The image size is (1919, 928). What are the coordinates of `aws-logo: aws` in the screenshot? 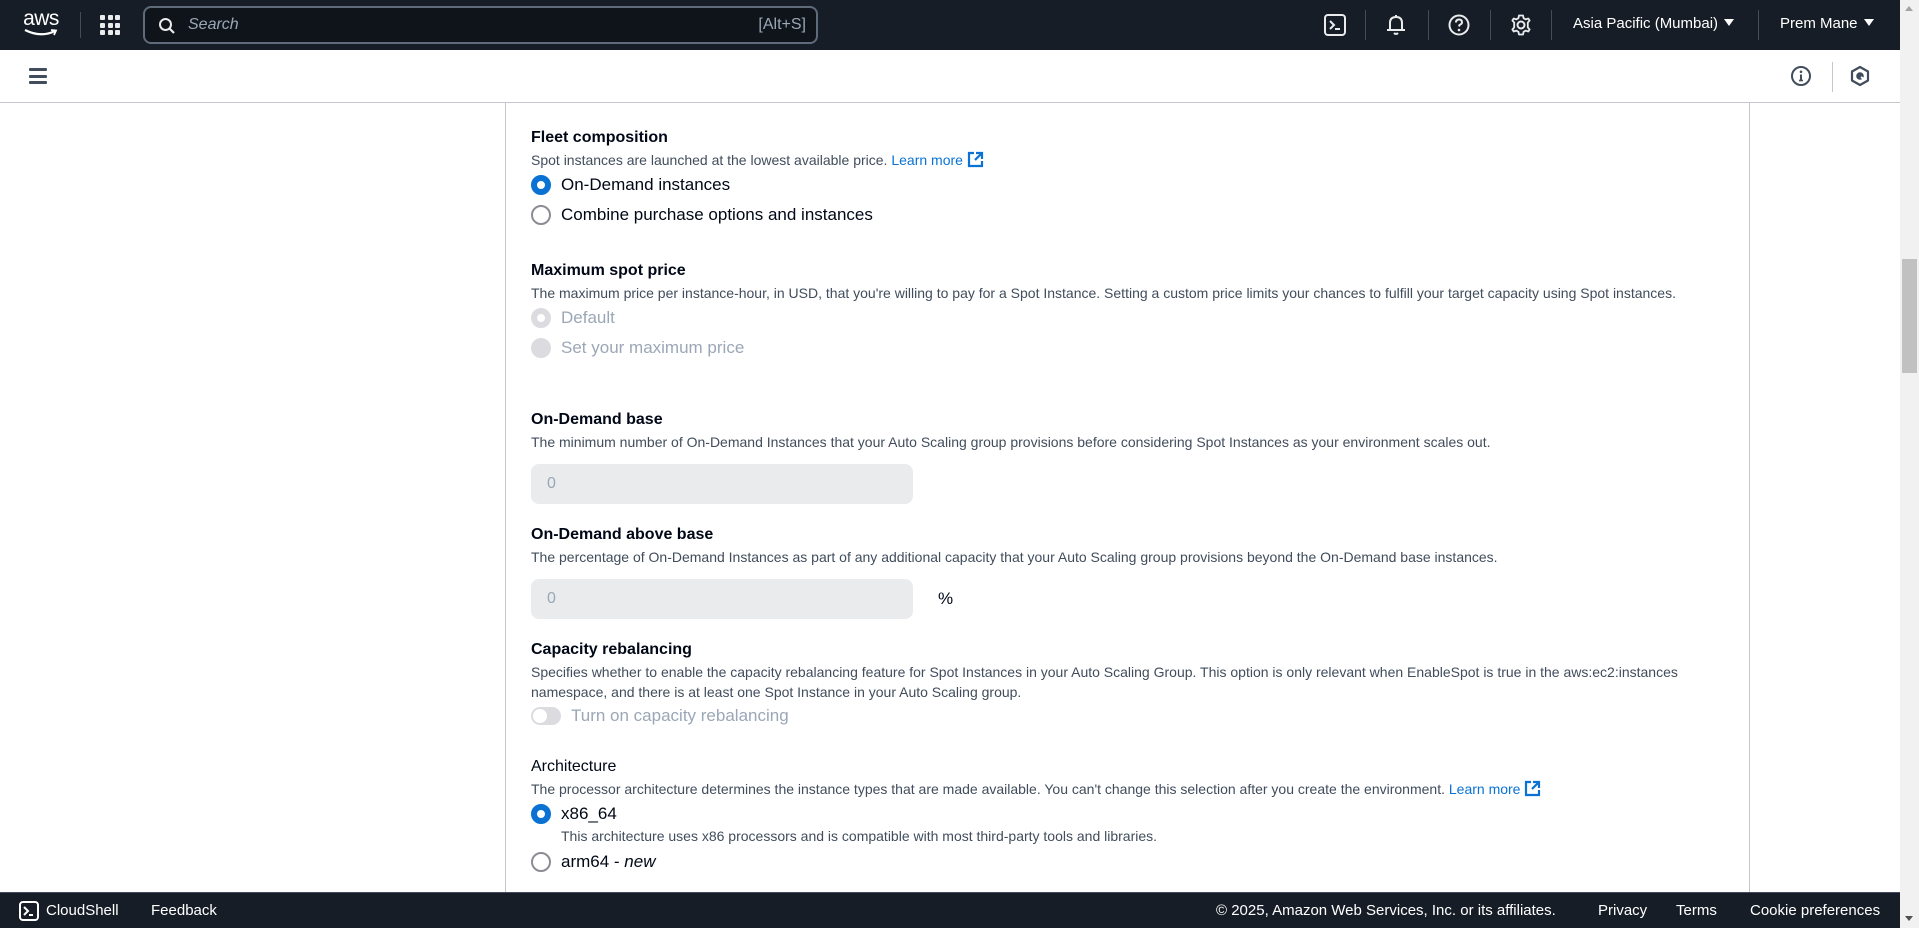 It's located at (41, 24).